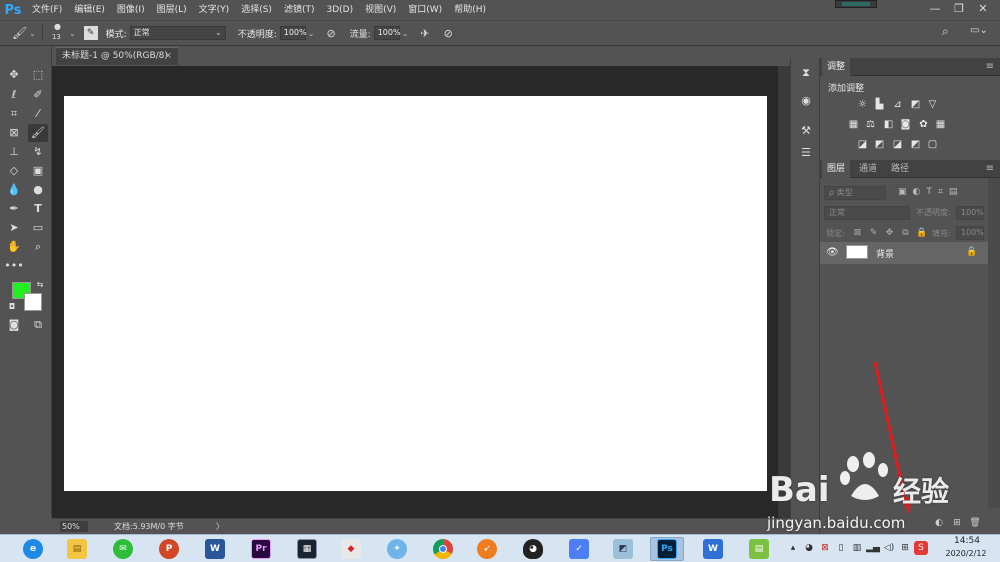 This screenshot has width=1000, height=562. Describe the element at coordinates (38, 247) in the screenshot. I see `zoom-tool-icon: ⌕` at that location.